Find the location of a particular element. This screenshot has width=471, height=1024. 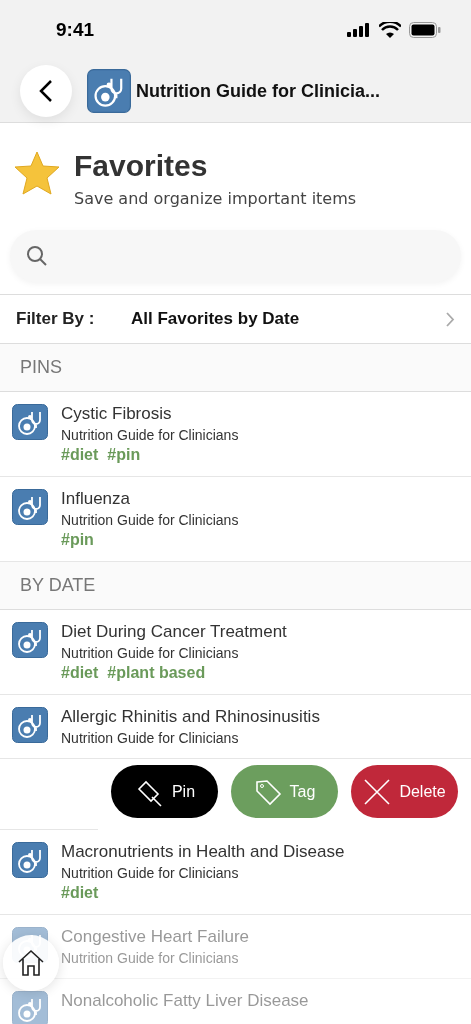

home-button is located at coordinates (31, 963).